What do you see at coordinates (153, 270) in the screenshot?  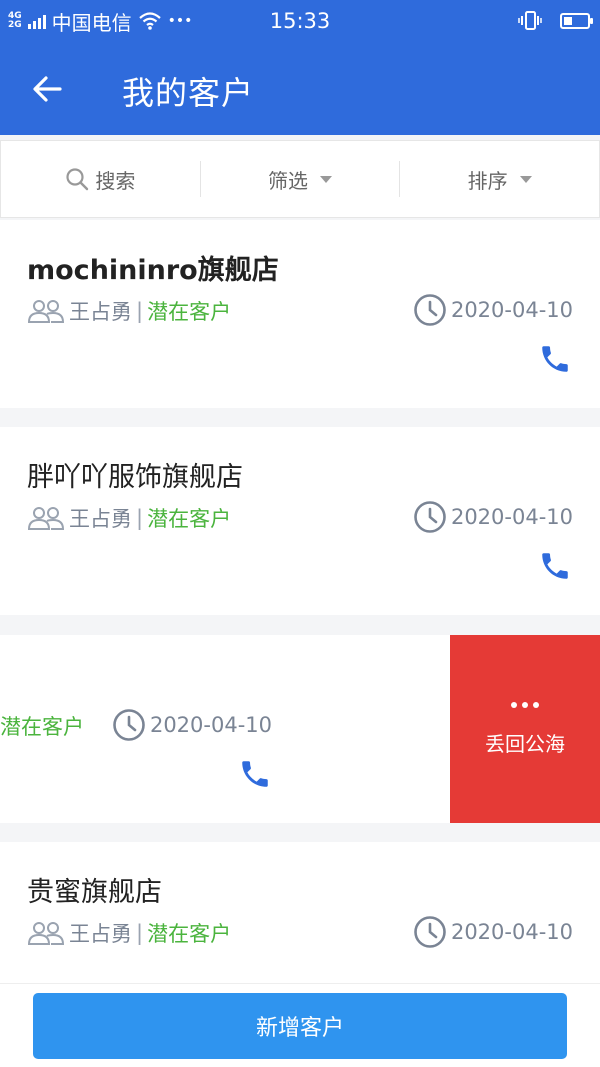 I see `customer-name: mochininro旗舰店` at bounding box center [153, 270].